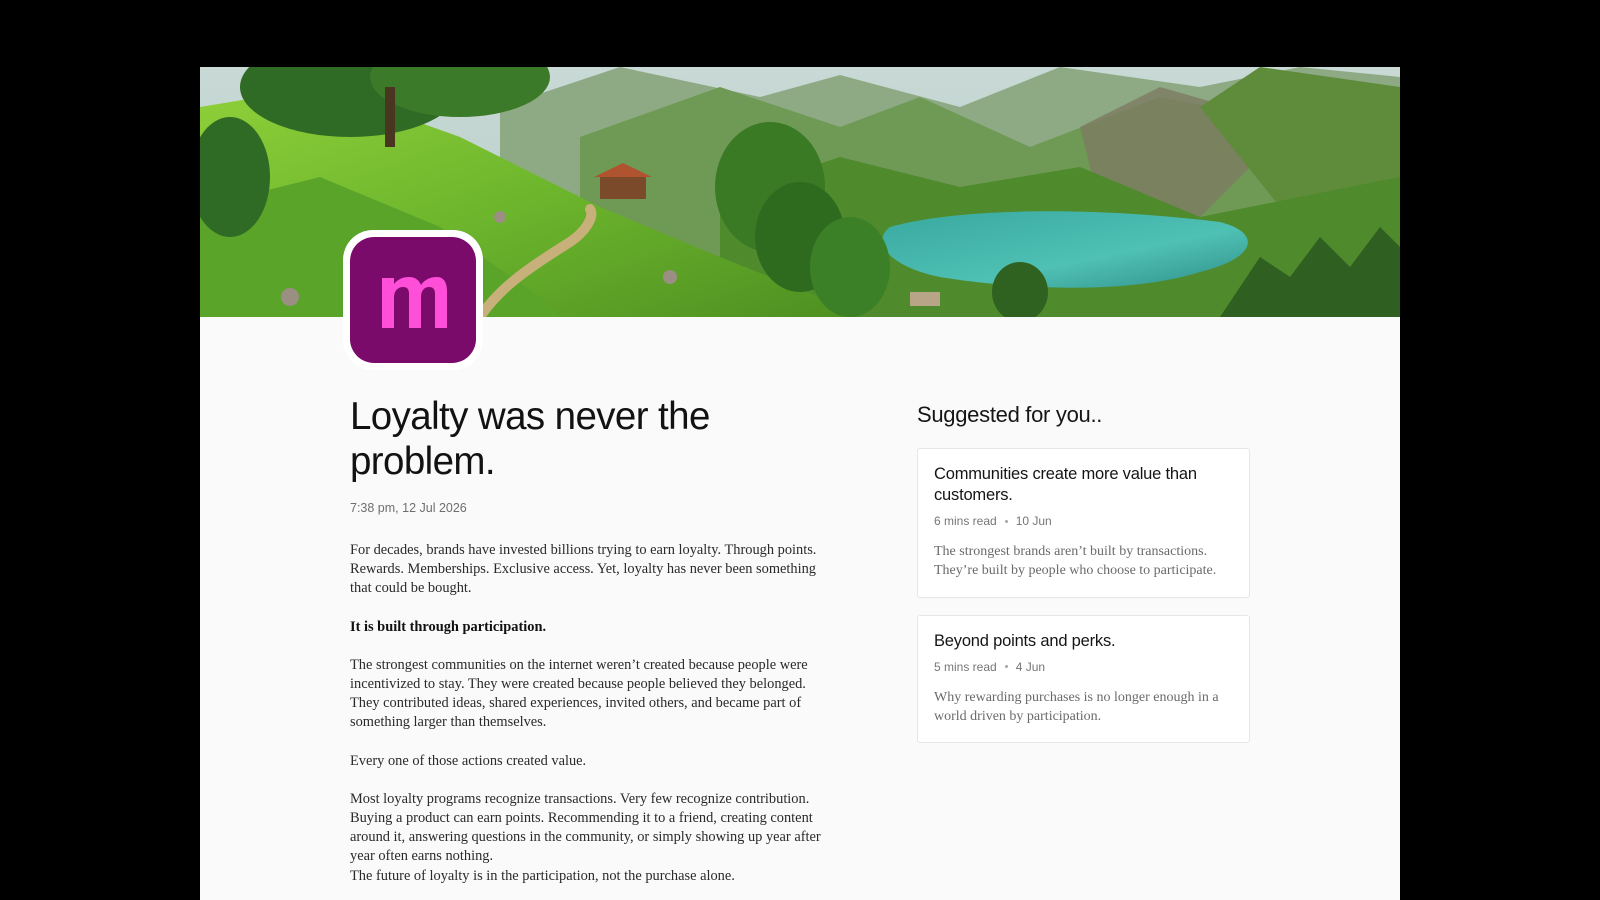 This screenshot has width=1600, height=900. I want to click on article-title: Loyalty was never the problem., so click(530, 439).